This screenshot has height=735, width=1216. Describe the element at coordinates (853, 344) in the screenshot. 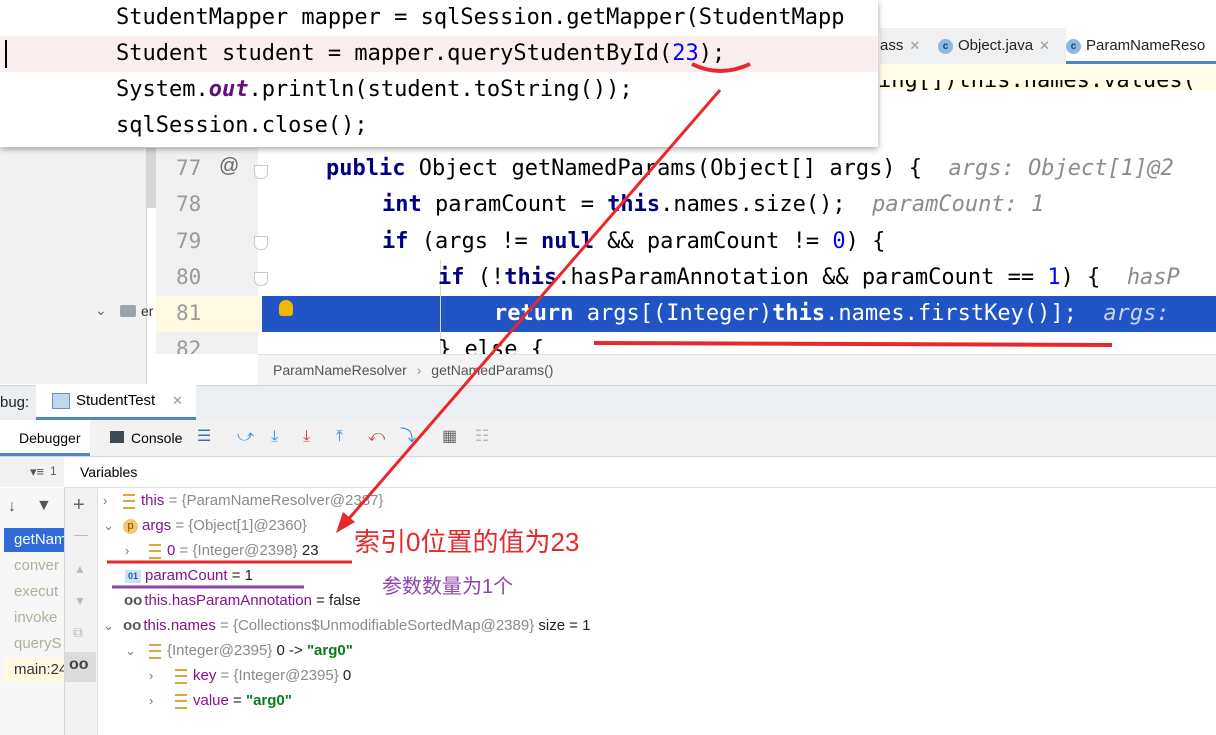

I see `annotation-underline-return` at that location.